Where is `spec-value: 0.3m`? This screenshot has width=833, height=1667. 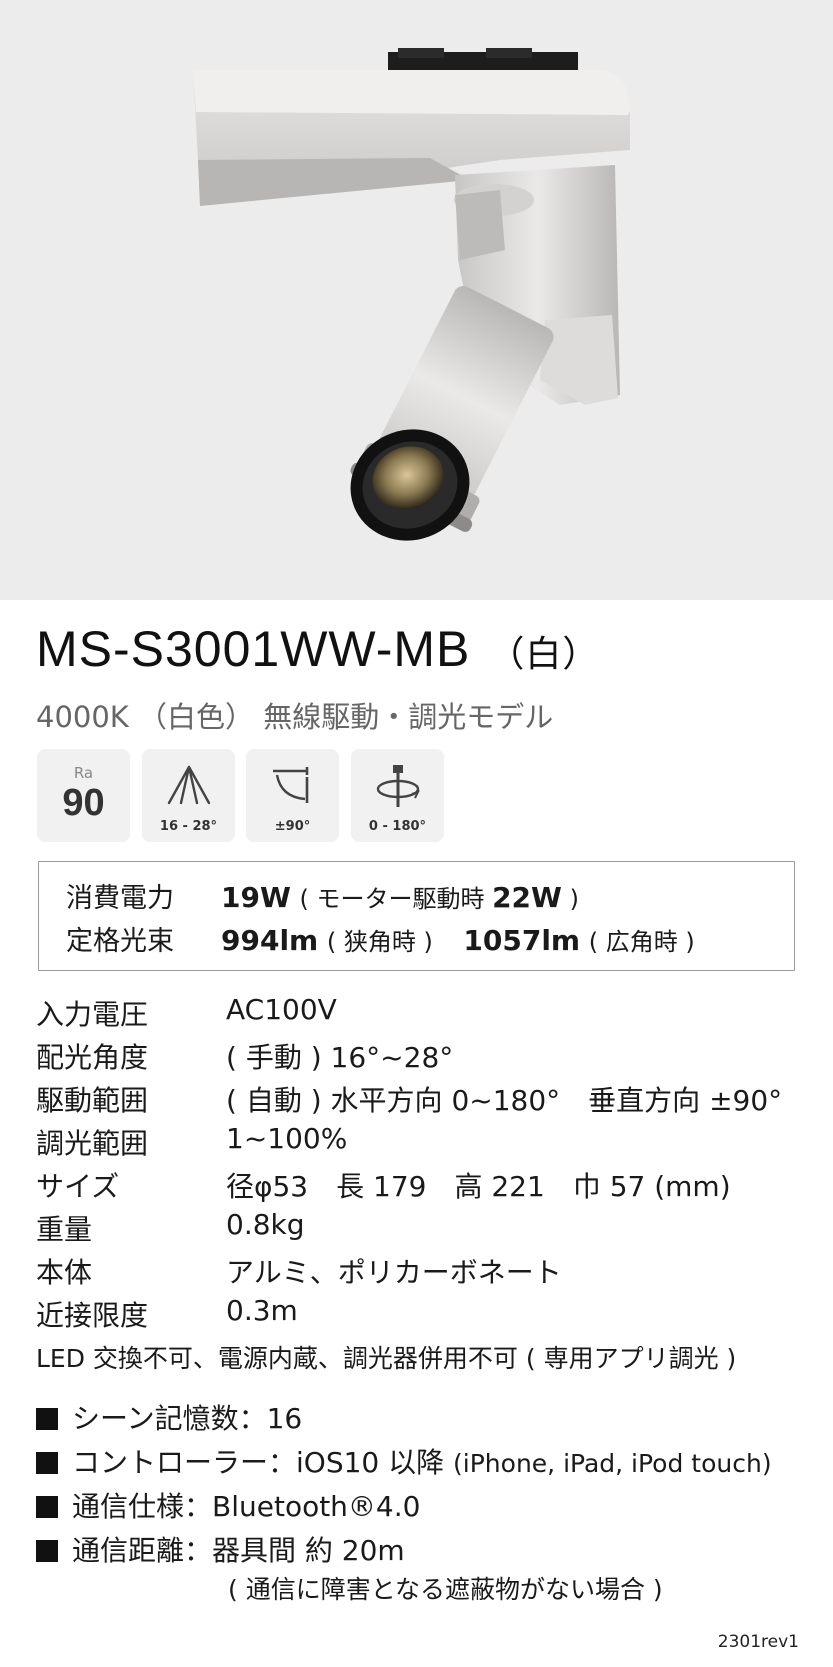 spec-value: 0.3m is located at coordinates (262, 1310).